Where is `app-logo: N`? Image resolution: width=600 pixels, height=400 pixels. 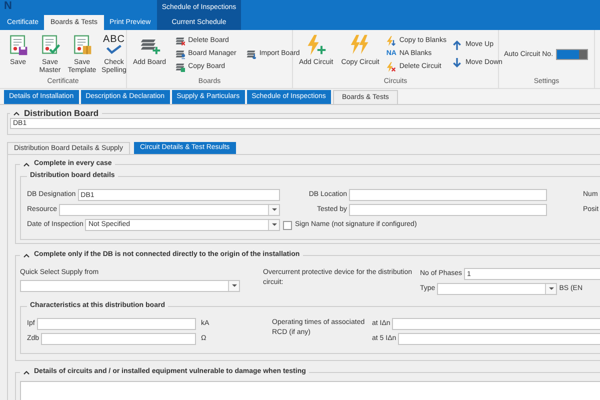
app-logo: N is located at coordinates (8, 6).